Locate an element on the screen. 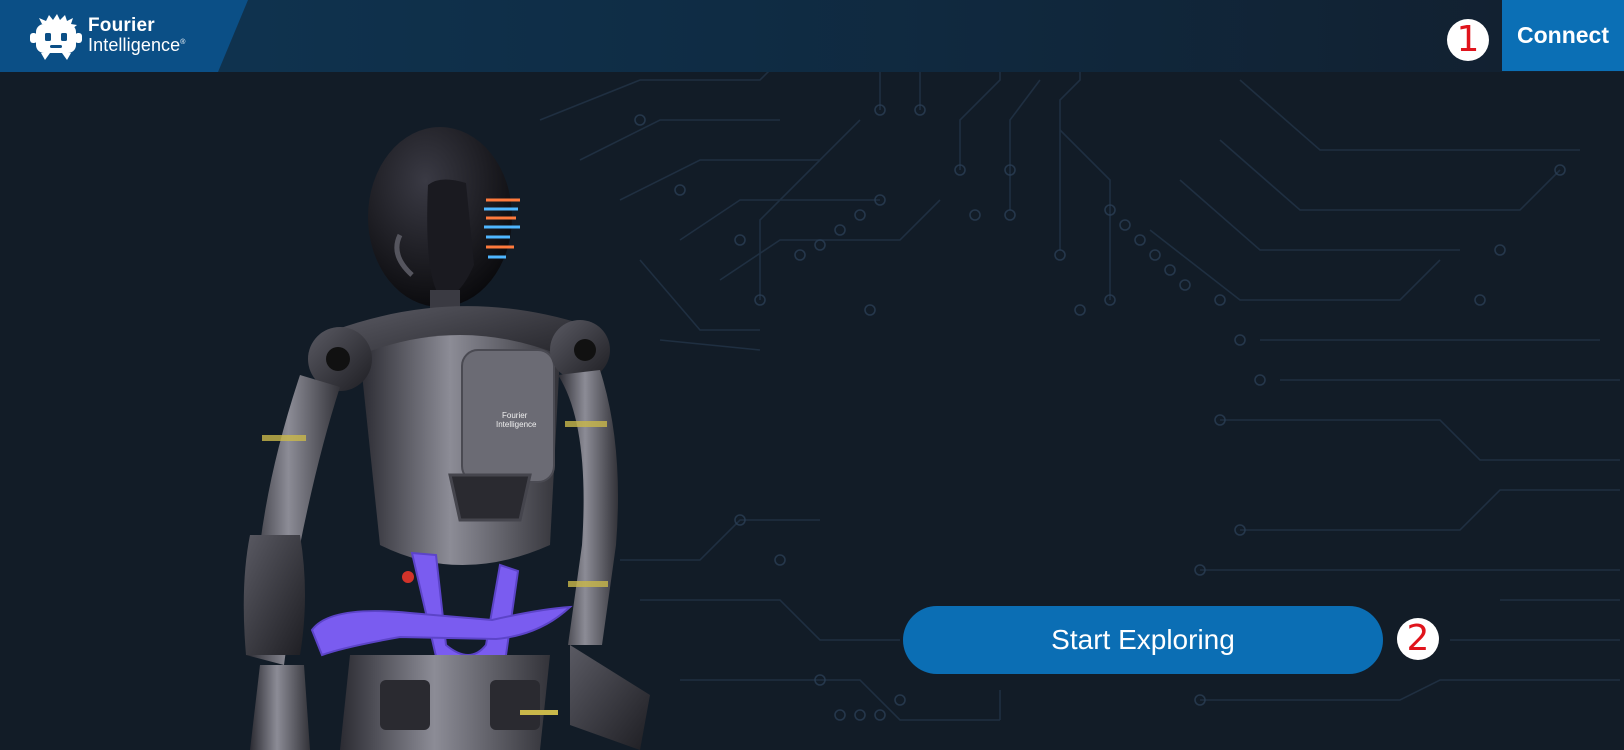 This screenshot has width=1624, height=750. annotation-marker-2: 2 is located at coordinates (1418, 639).